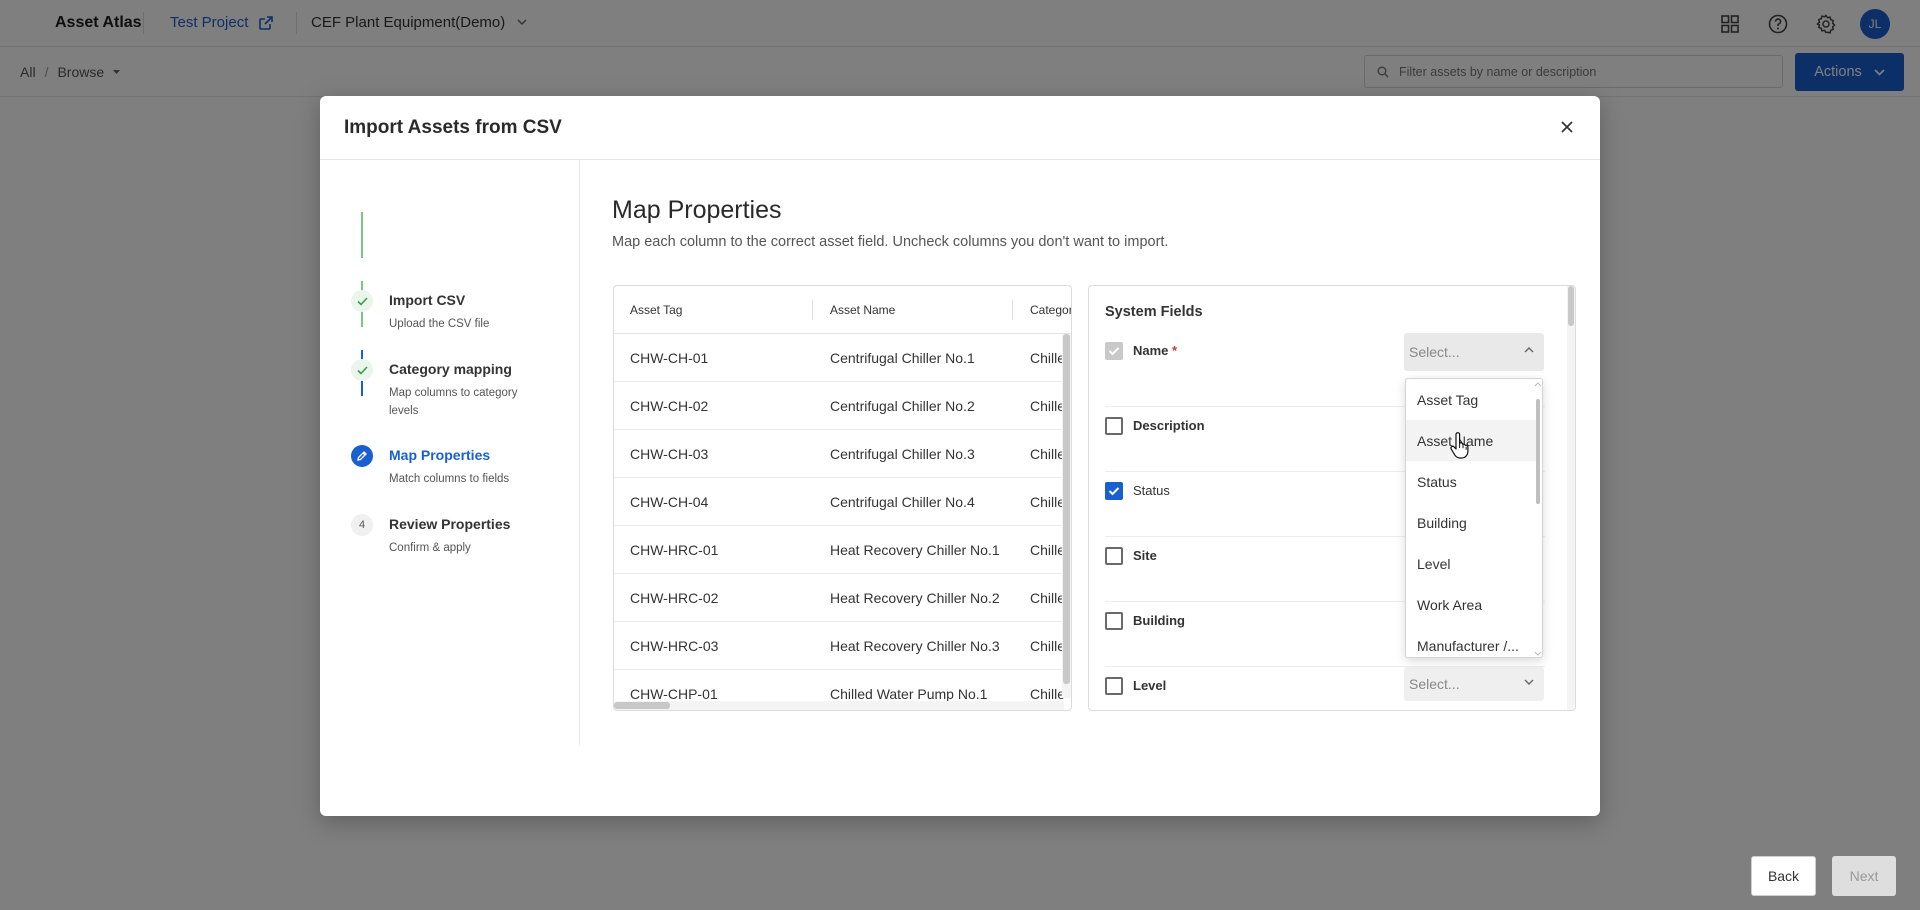 This screenshot has width=1920, height=910. I want to click on cell-asset-name: Centrifugal Chiller No.2, so click(902, 406).